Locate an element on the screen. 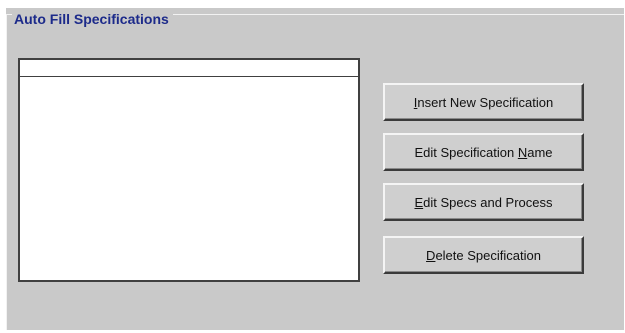 The width and height of the screenshot is (625, 333). edit-specs-and-process-button: Edit Specs and Process is located at coordinates (483, 202).